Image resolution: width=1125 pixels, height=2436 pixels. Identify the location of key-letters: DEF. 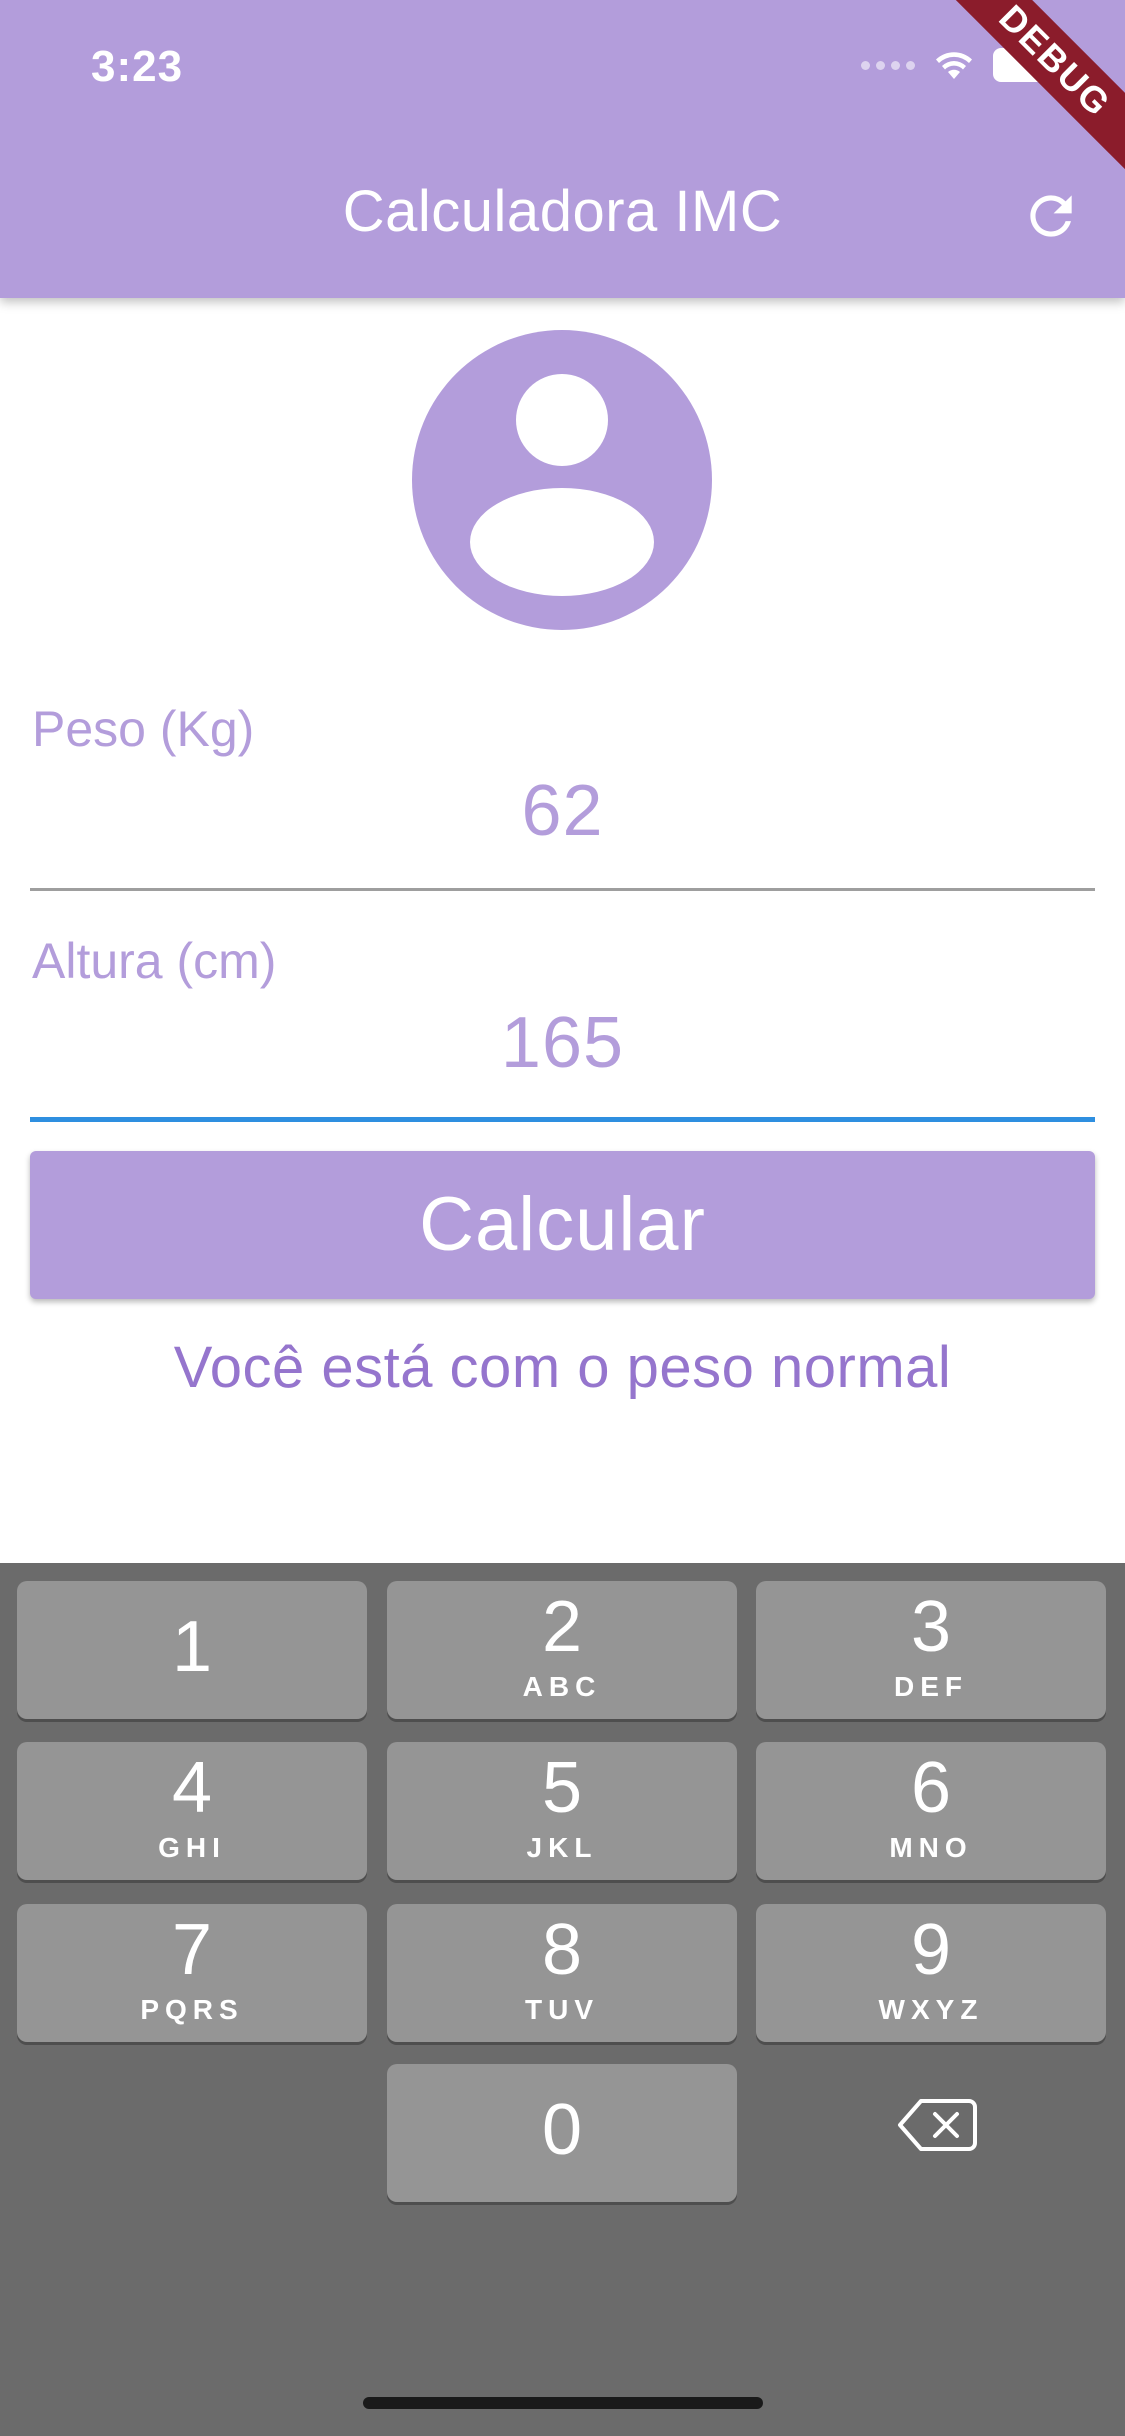
(931, 1686).